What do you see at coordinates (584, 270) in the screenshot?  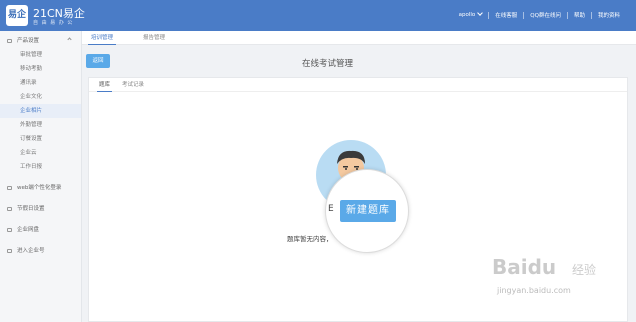 I see `watermark-subtitle: 经验` at bounding box center [584, 270].